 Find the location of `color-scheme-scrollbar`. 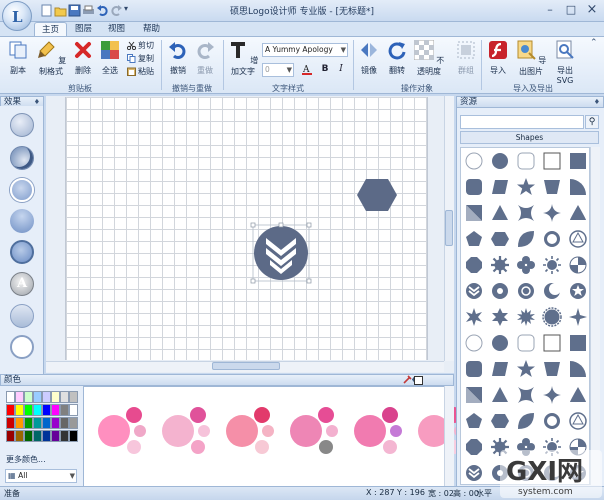

color-scheme-scrollbar is located at coordinates (449, 436).